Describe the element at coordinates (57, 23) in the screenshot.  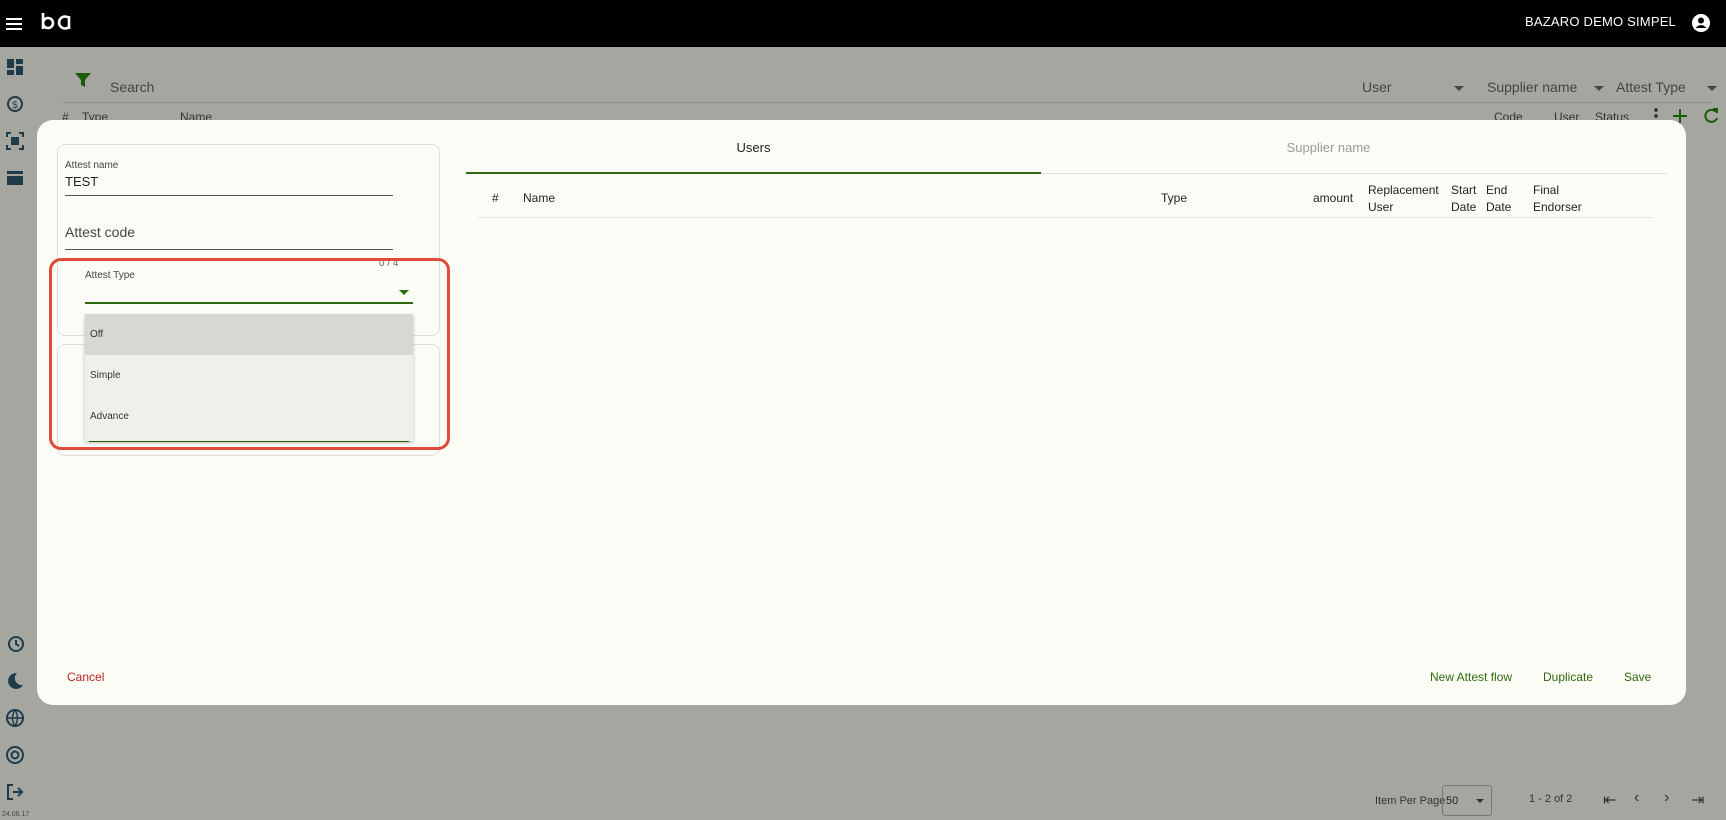
I see `logo-icon` at that location.